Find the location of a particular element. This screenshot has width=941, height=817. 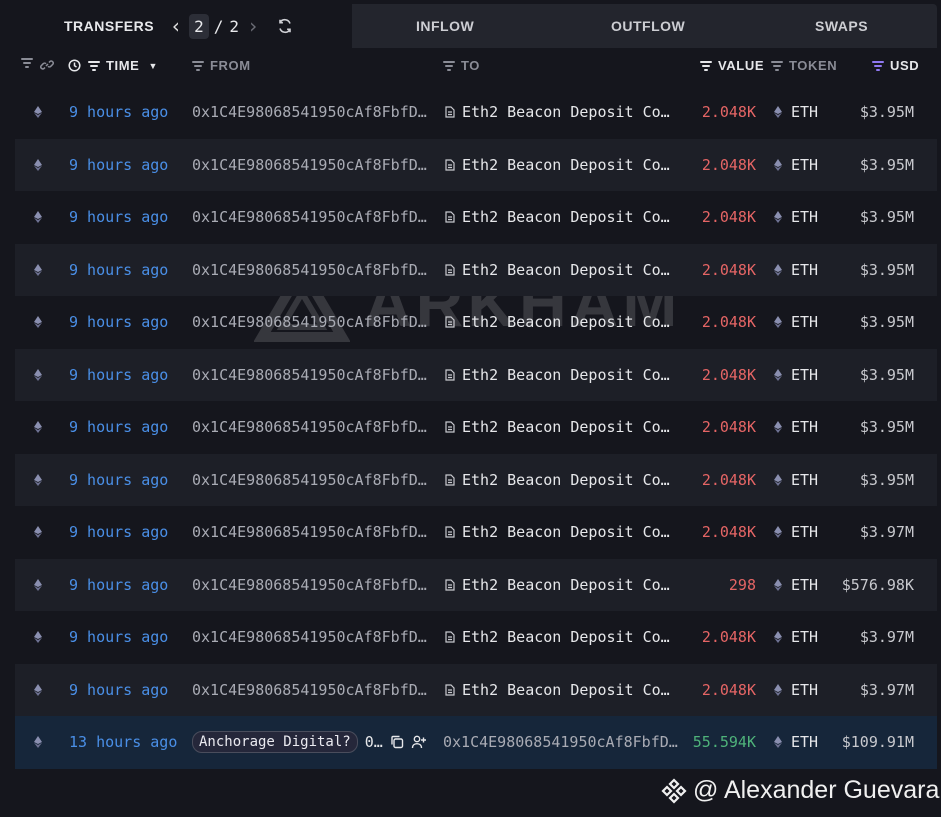

tab-outflow: OUTFLOW is located at coordinates (648, 26).